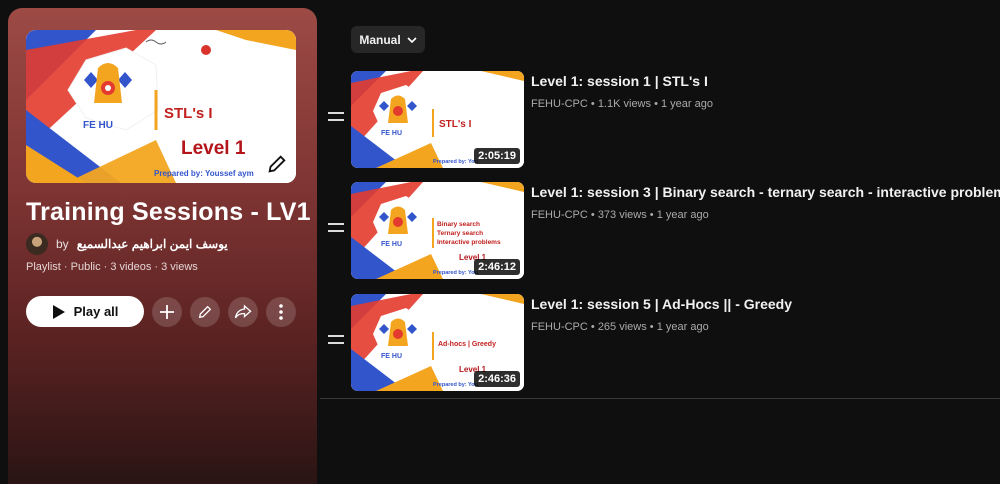 This screenshot has width=1000, height=484. What do you see at coordinates (213, 148) in the screenshot?
I see `hero-level-text: Level 1` at bounding box center [213, 148].